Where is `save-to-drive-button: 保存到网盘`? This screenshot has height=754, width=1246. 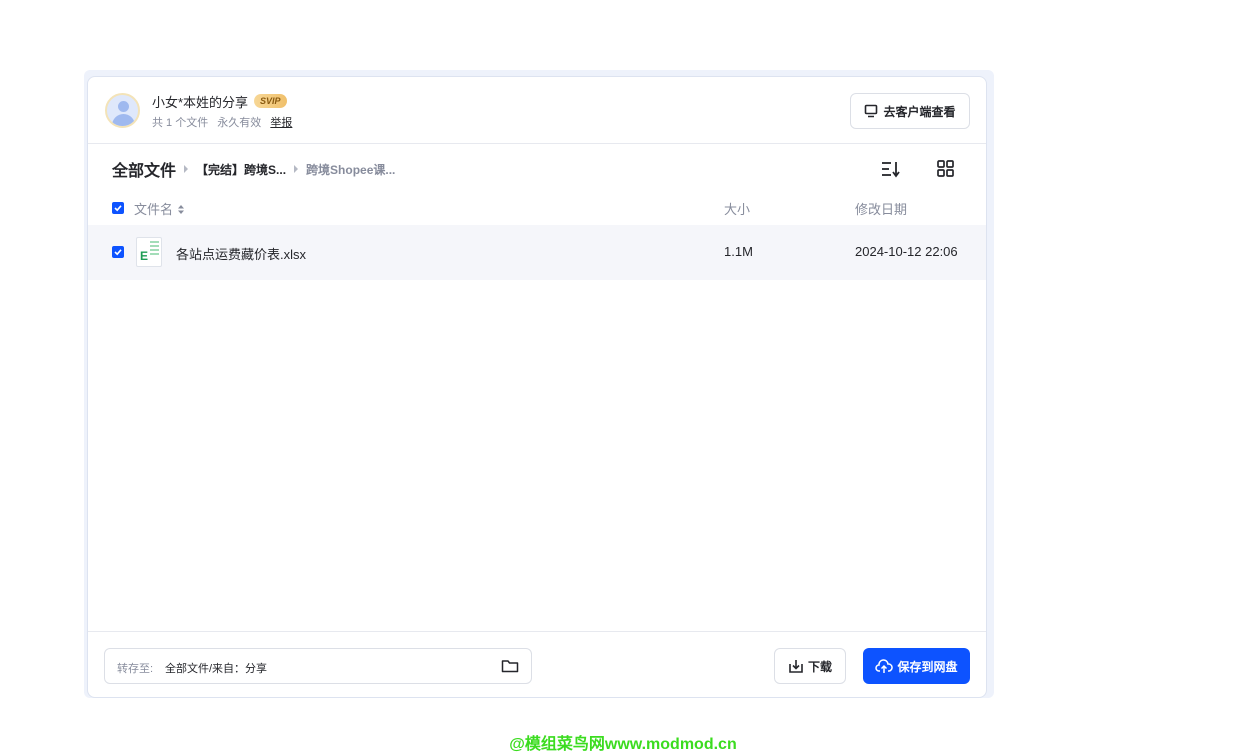
save-to-drive-button: 保存到网盘 is located at coordinates (916, 666).